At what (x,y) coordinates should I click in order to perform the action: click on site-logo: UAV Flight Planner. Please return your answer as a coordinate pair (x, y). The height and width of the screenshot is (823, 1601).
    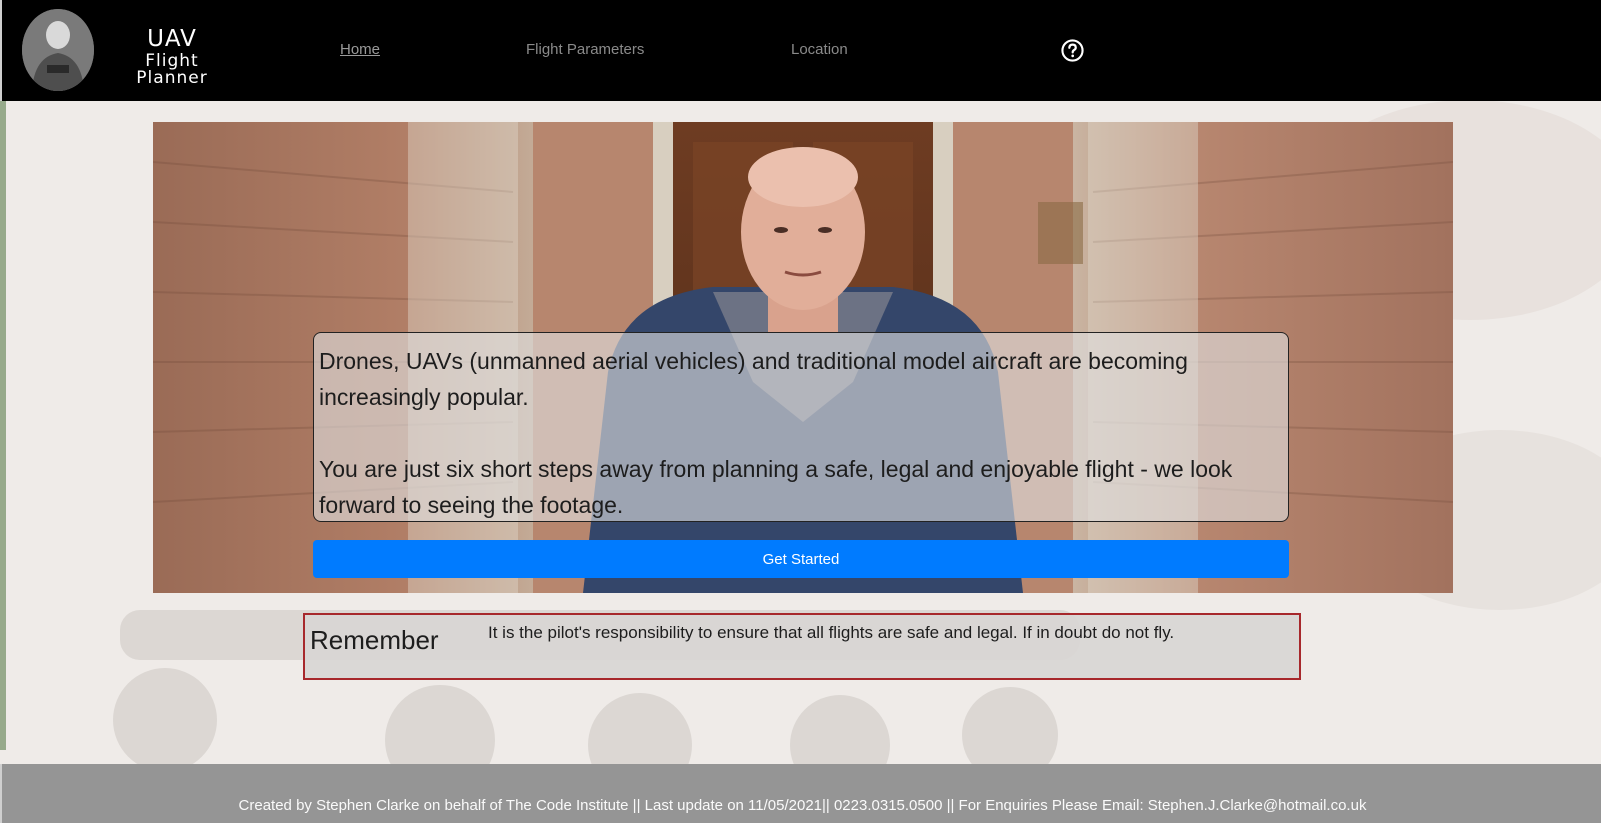
    Looking at the image, I should click on (172, 57).